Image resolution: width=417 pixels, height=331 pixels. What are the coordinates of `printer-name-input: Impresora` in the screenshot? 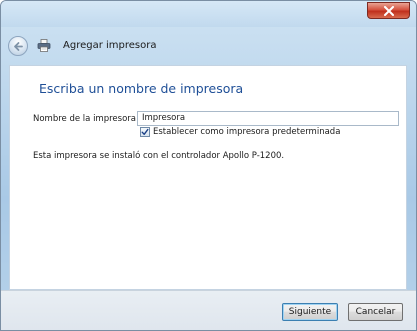 It's located at (268, 118).